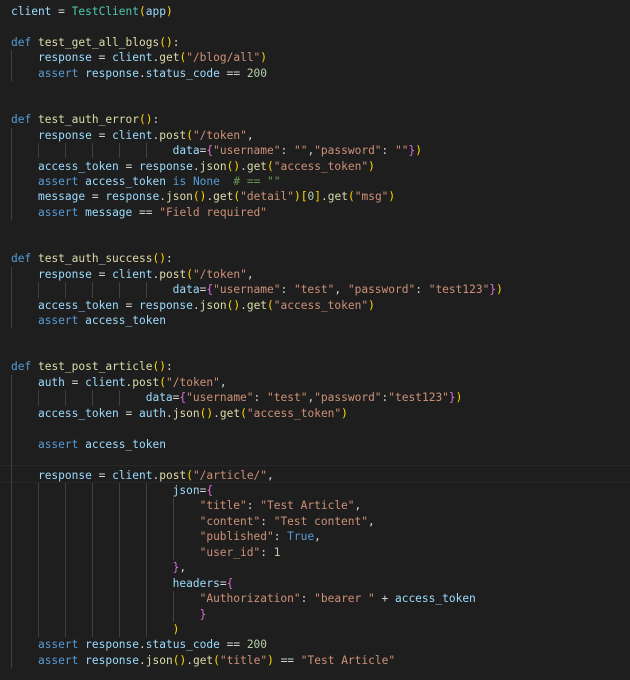  What do you see at coordinates (92, 258) in the screenshot?
I see `code-line: def test_auth_success():` at bounding box center [92, 258].